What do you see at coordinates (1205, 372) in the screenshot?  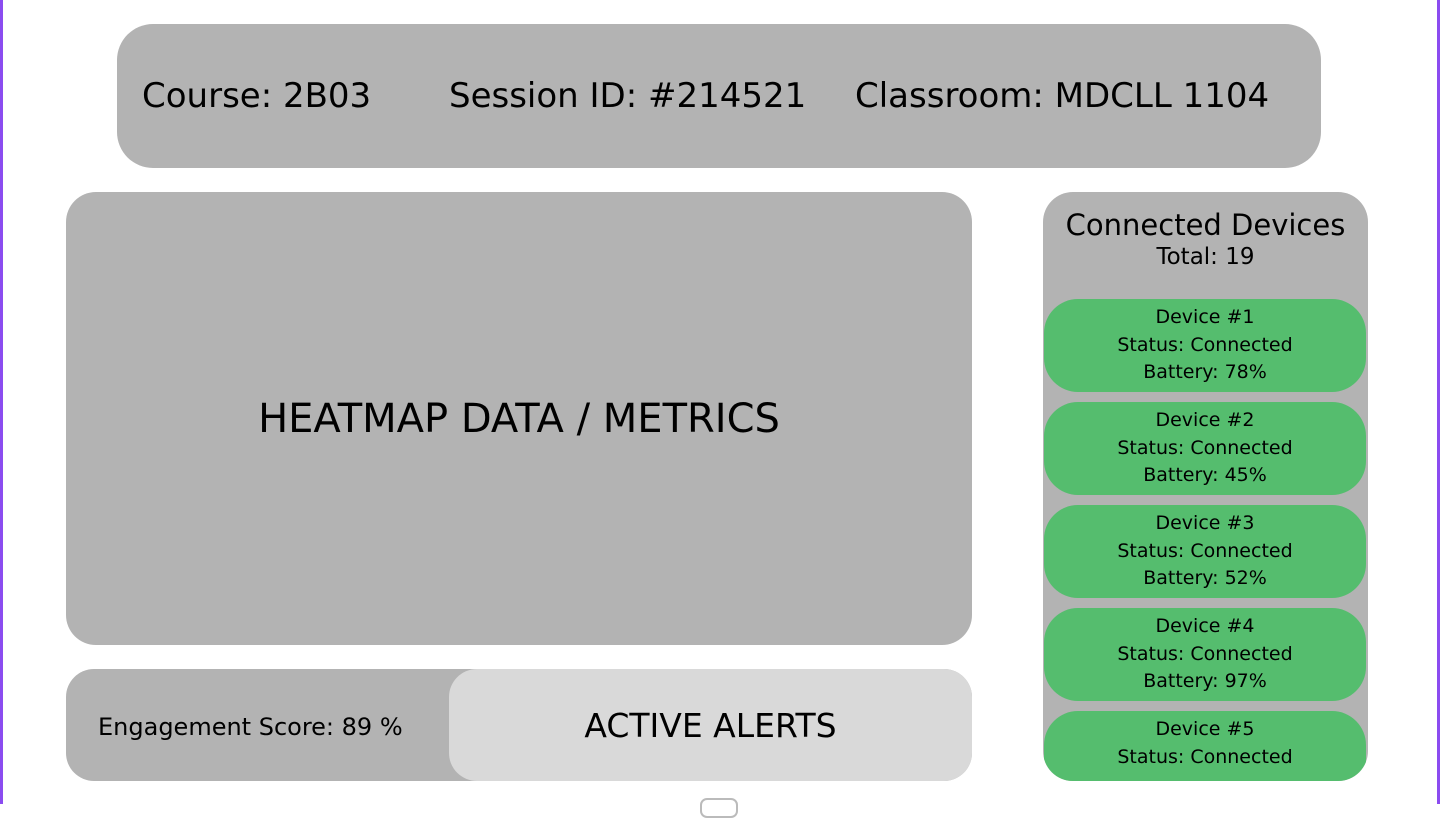 I see `device-battery: Battery: 78%` at bounding box center [1205, 372].